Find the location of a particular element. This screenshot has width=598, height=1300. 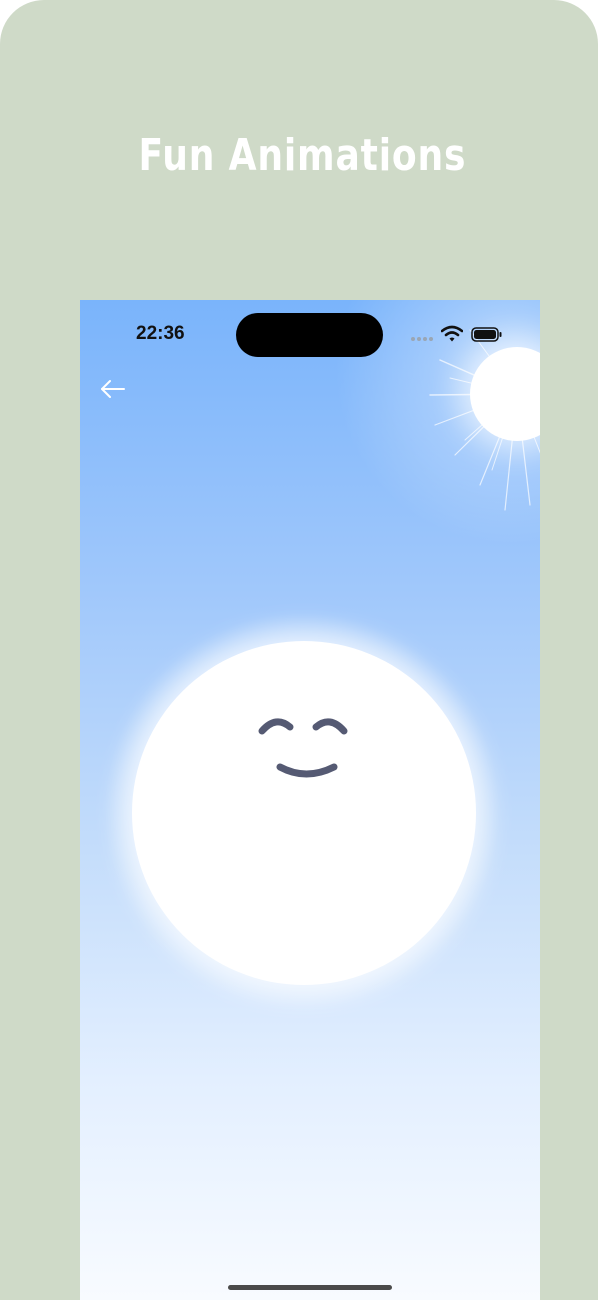

back-button is located at coordinates (113, 389).